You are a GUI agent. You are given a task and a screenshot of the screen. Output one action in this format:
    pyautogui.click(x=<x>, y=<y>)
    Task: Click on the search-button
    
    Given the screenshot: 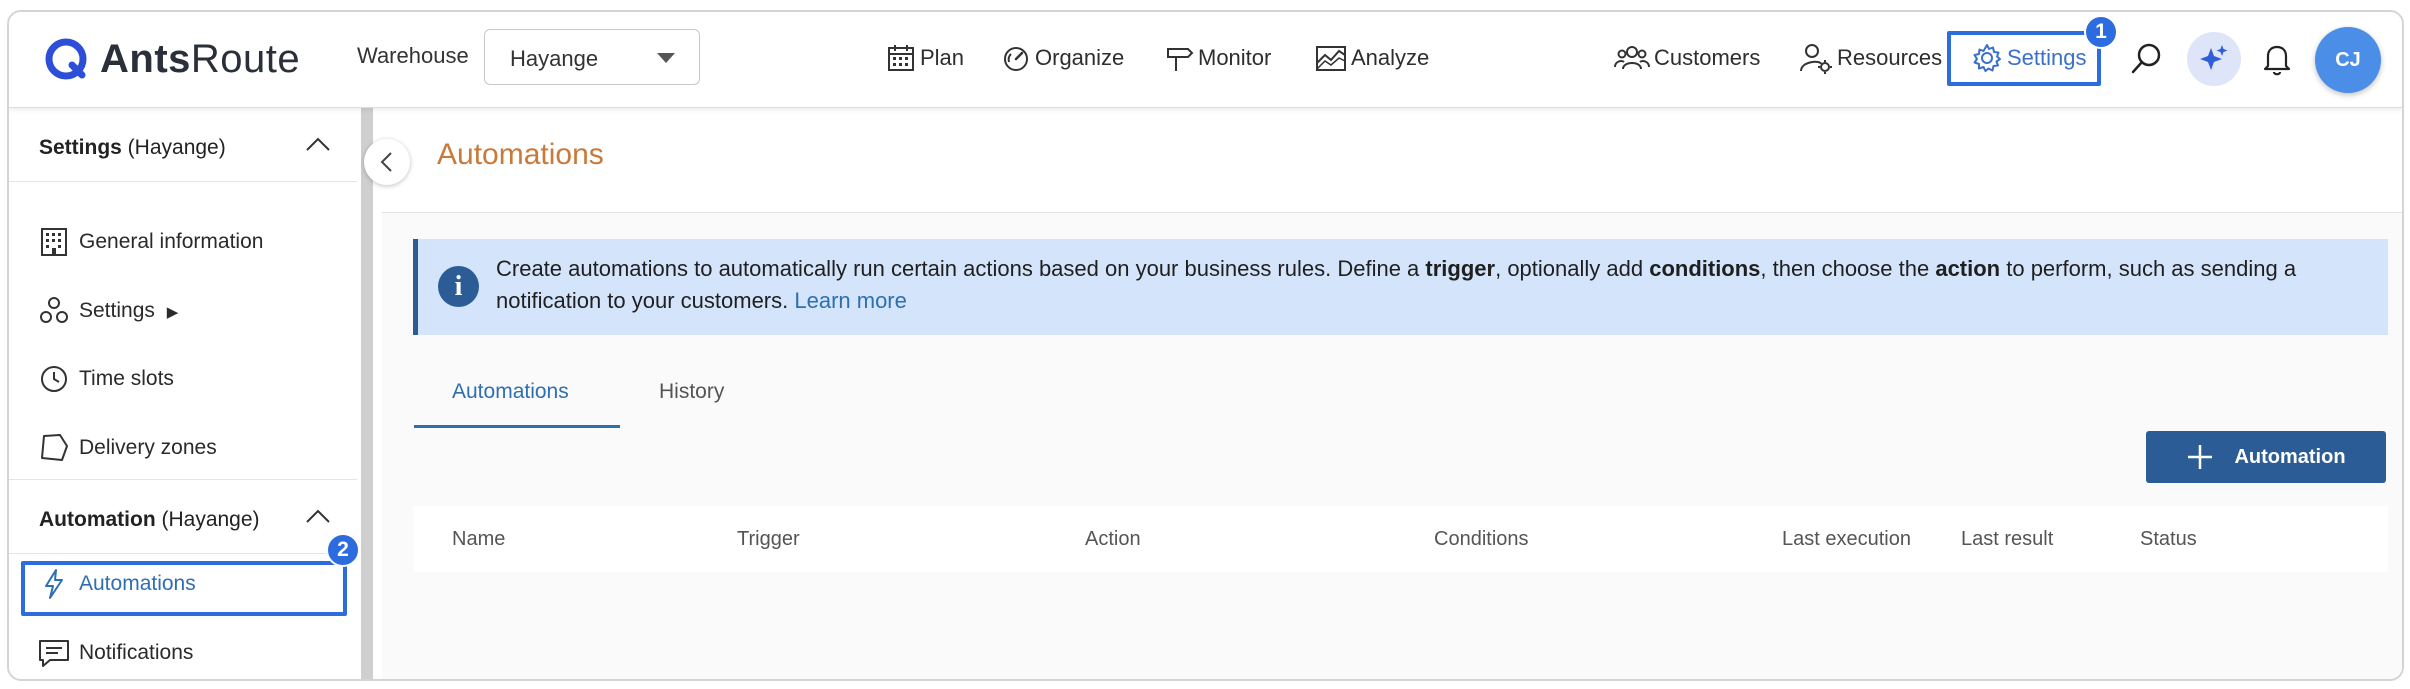 What is the action you would take?
    pyautogui.click(x=2146, y=59)
    